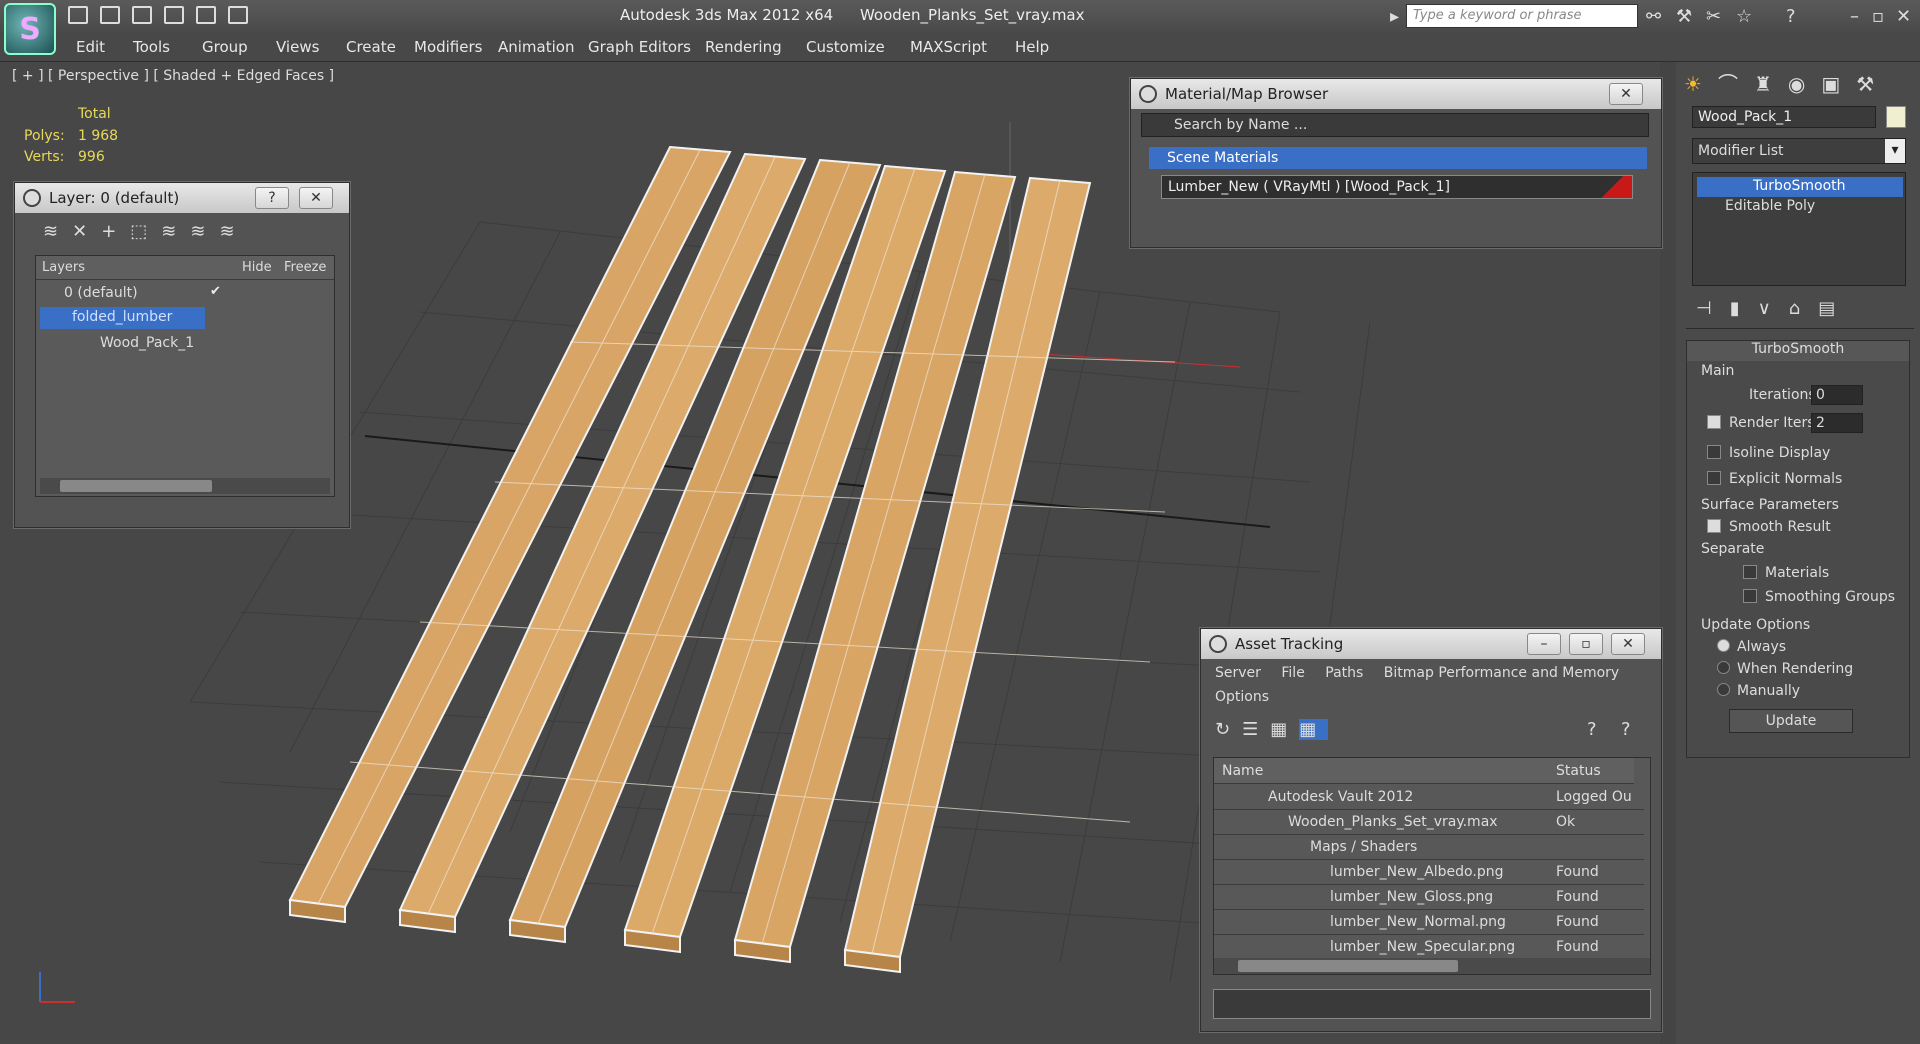 This screenshot has width=1920, height=1044. I want to click on menu-tools: Tools, so click(151, 47).